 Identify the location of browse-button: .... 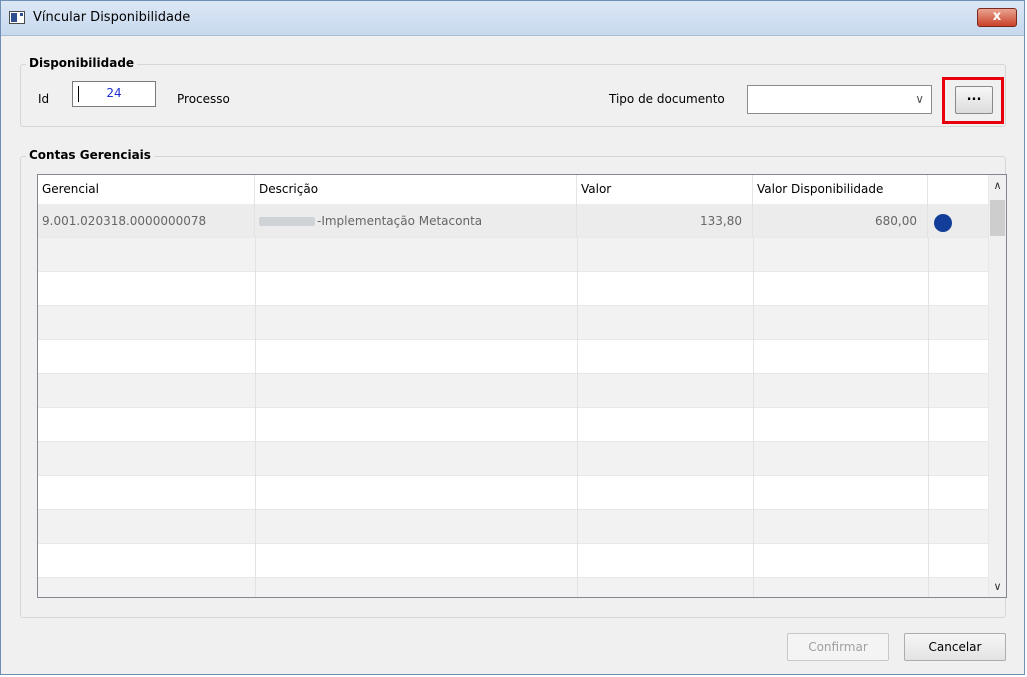
(974, 100).